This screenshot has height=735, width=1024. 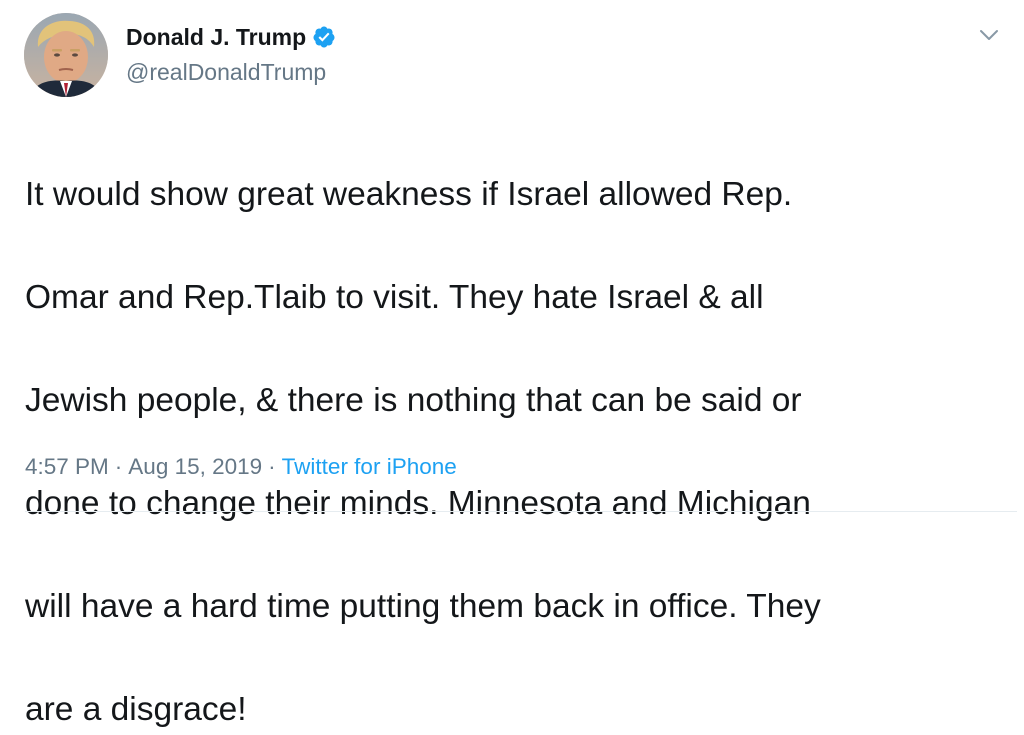 What do you see at coordinates (216, 37) in the screenshot?
I see `display-name: Donald J. Trump` at bounding box center [216, 37].